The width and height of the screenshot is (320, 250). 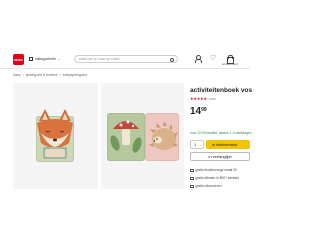 I want to click on usp-item: gratis thuisbezorgd vanaf 20, so click(x=213, y=170).